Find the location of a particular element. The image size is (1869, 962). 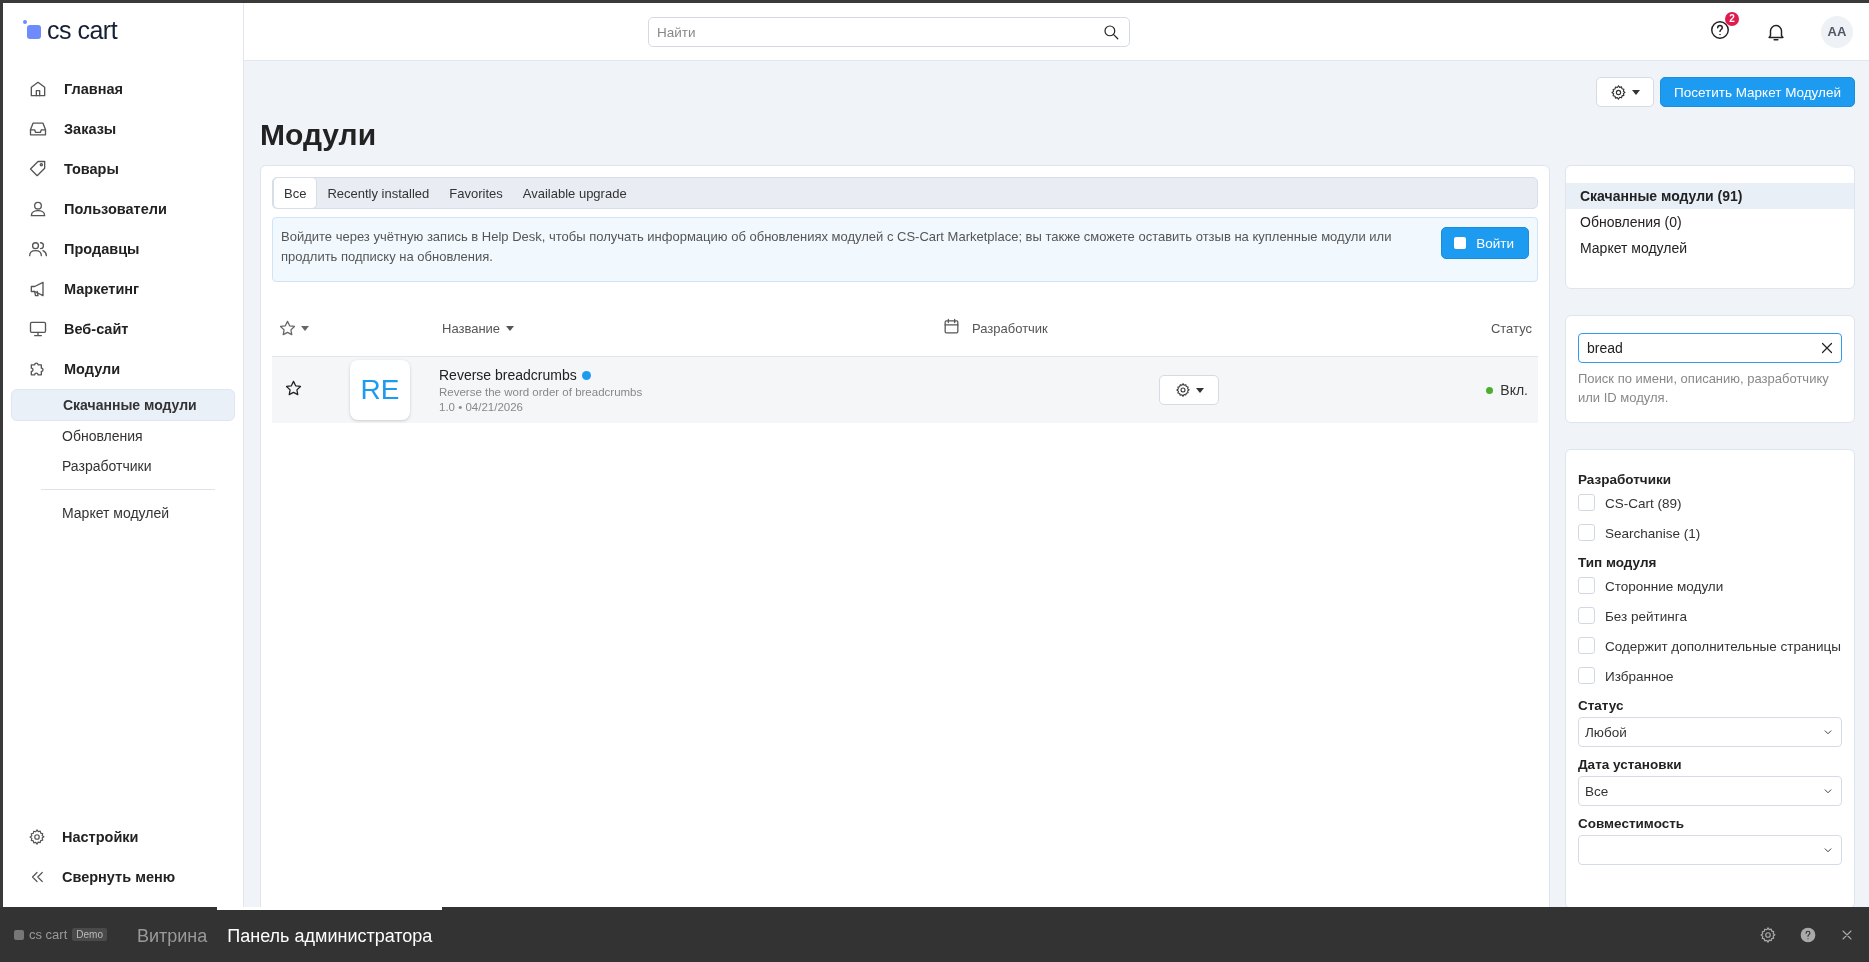

module-description: Reverse the word order of breadcrumbs is located at coordinates (541, 392).